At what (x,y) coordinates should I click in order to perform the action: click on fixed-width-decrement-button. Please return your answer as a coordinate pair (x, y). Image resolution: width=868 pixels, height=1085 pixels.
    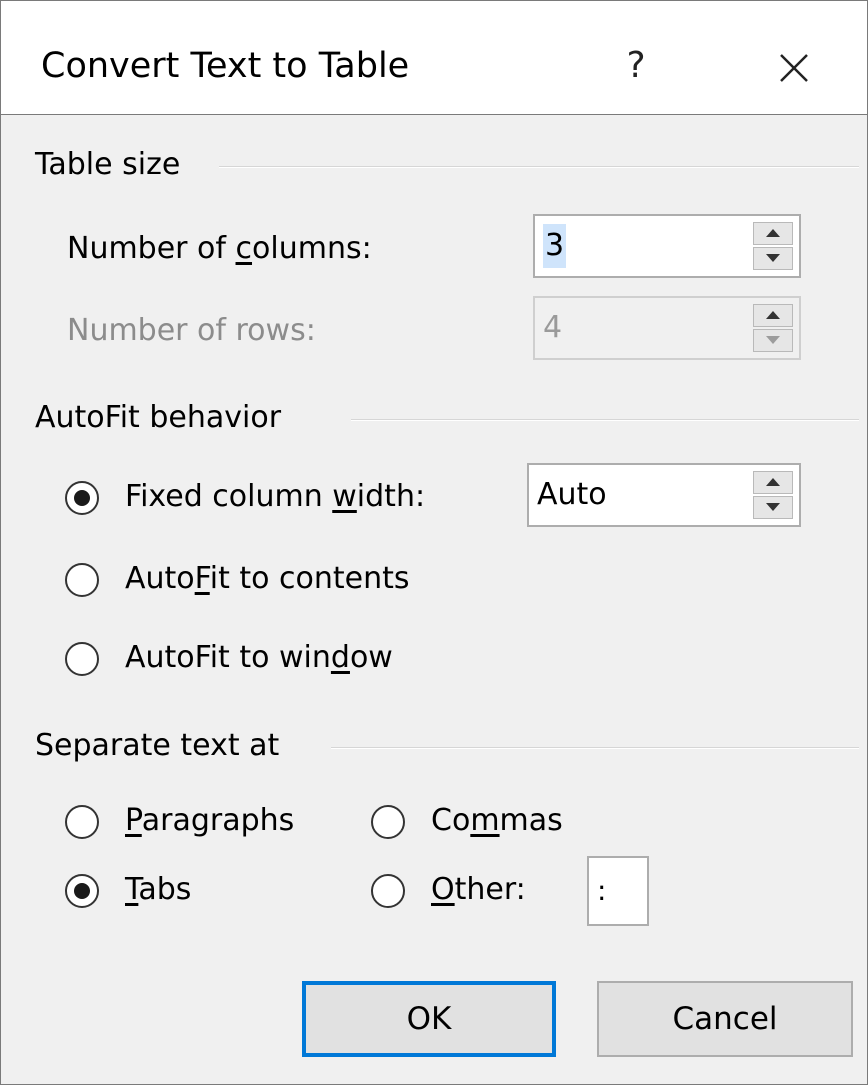
    Looking at the image, I should click on (773, 507).